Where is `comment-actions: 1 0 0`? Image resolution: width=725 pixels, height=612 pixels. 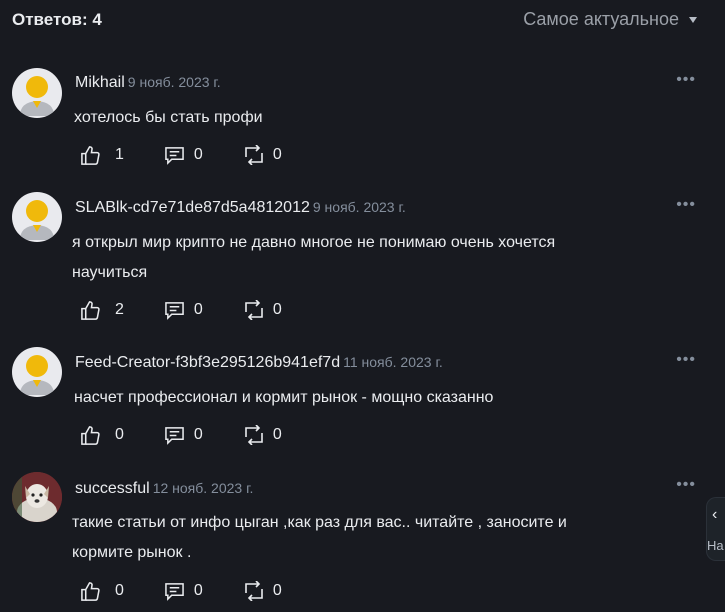 comment-actions: 1 0 0 is located at coordinates (201, 155).